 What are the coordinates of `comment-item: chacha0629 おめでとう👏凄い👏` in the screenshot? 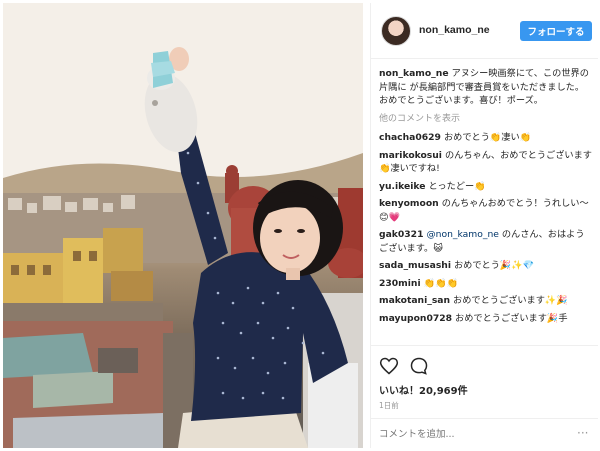 It's located at (486, 138).